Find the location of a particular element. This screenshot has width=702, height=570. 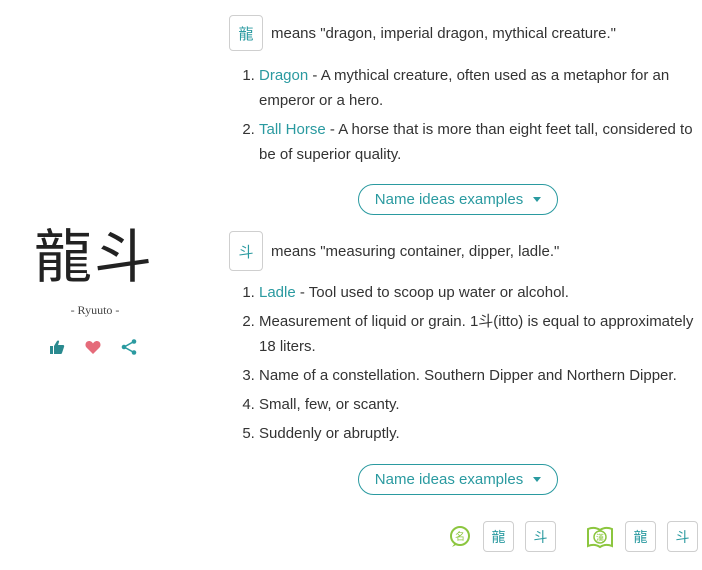

kanji-link-4: 斗 is located at coordinates (682, 536).